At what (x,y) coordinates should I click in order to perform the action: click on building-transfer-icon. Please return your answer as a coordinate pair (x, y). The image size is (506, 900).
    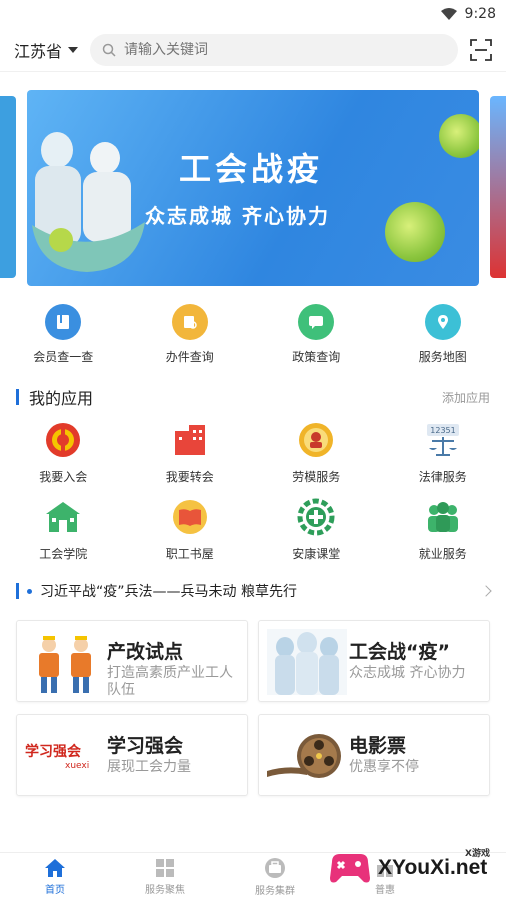
    Looking at the image, I should click on (190, 440).